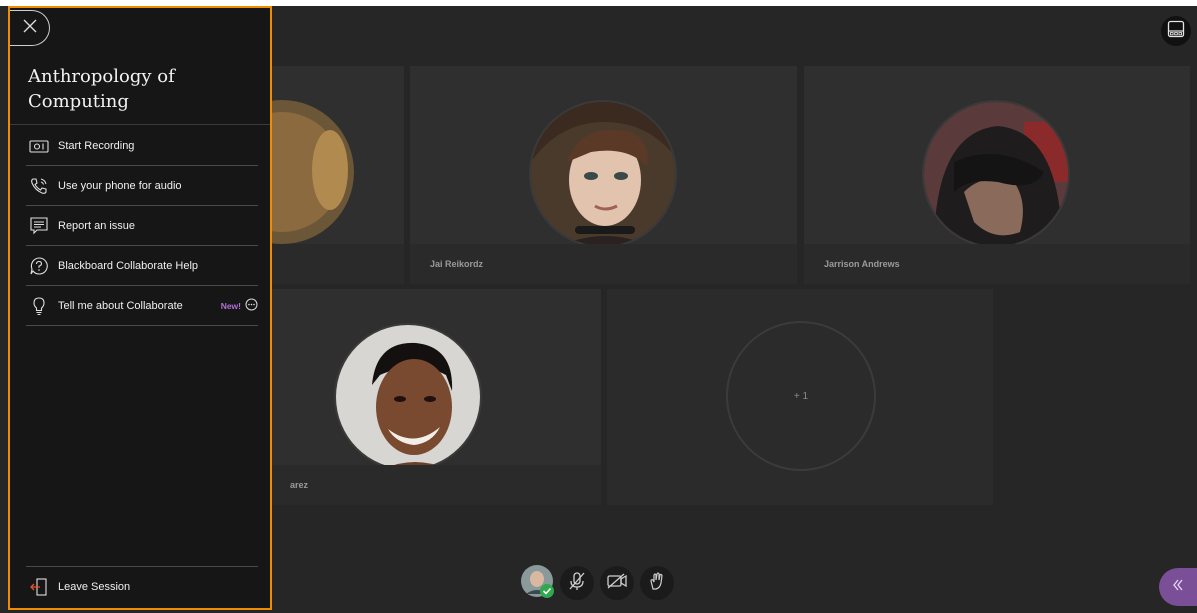 The height and width of the screenshot is (613, 1197). What do you see at coordinates (128, 265) in the screenshot?
I see `menu-item-label: Blackboard Collaborate Help` at bounding box center [128, 265].